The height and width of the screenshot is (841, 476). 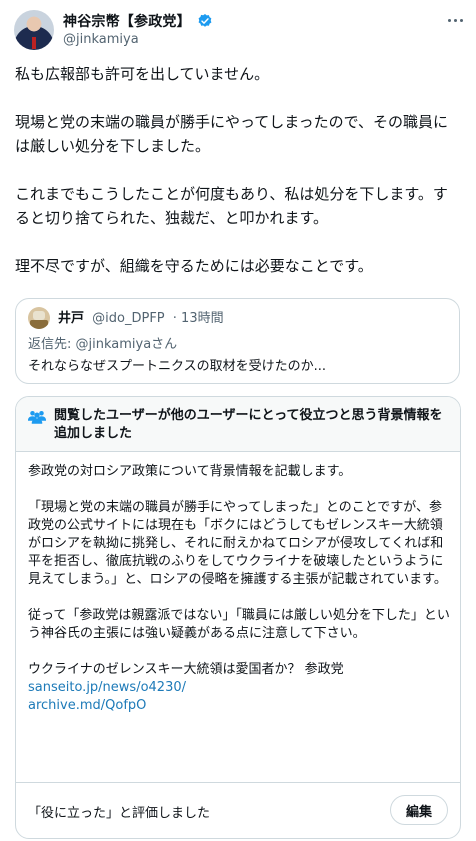 I want to click on quote-author-avatar, so click(x=39, y=318).